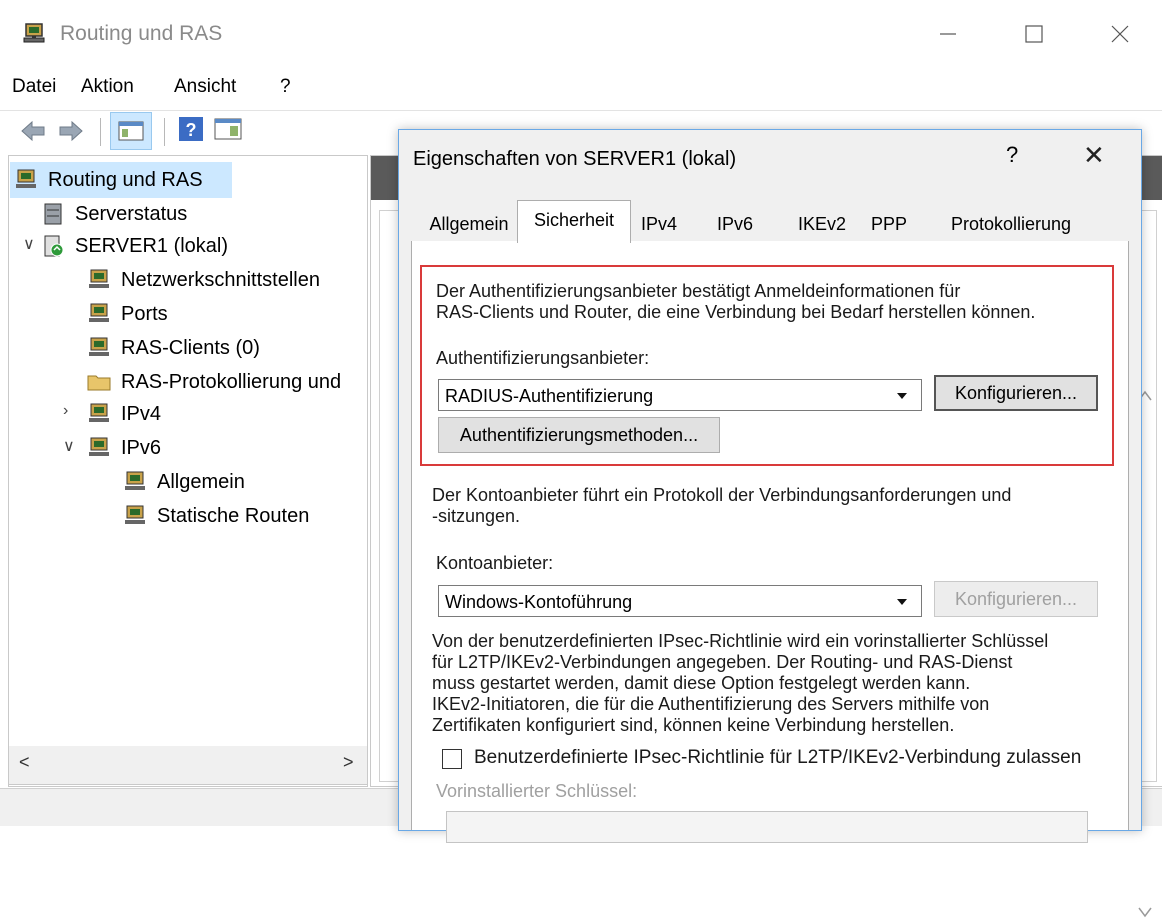  Describe the element at coordinates (735, 223) in the screenshot. I see `tab-ipv6: IPv6` at that location.